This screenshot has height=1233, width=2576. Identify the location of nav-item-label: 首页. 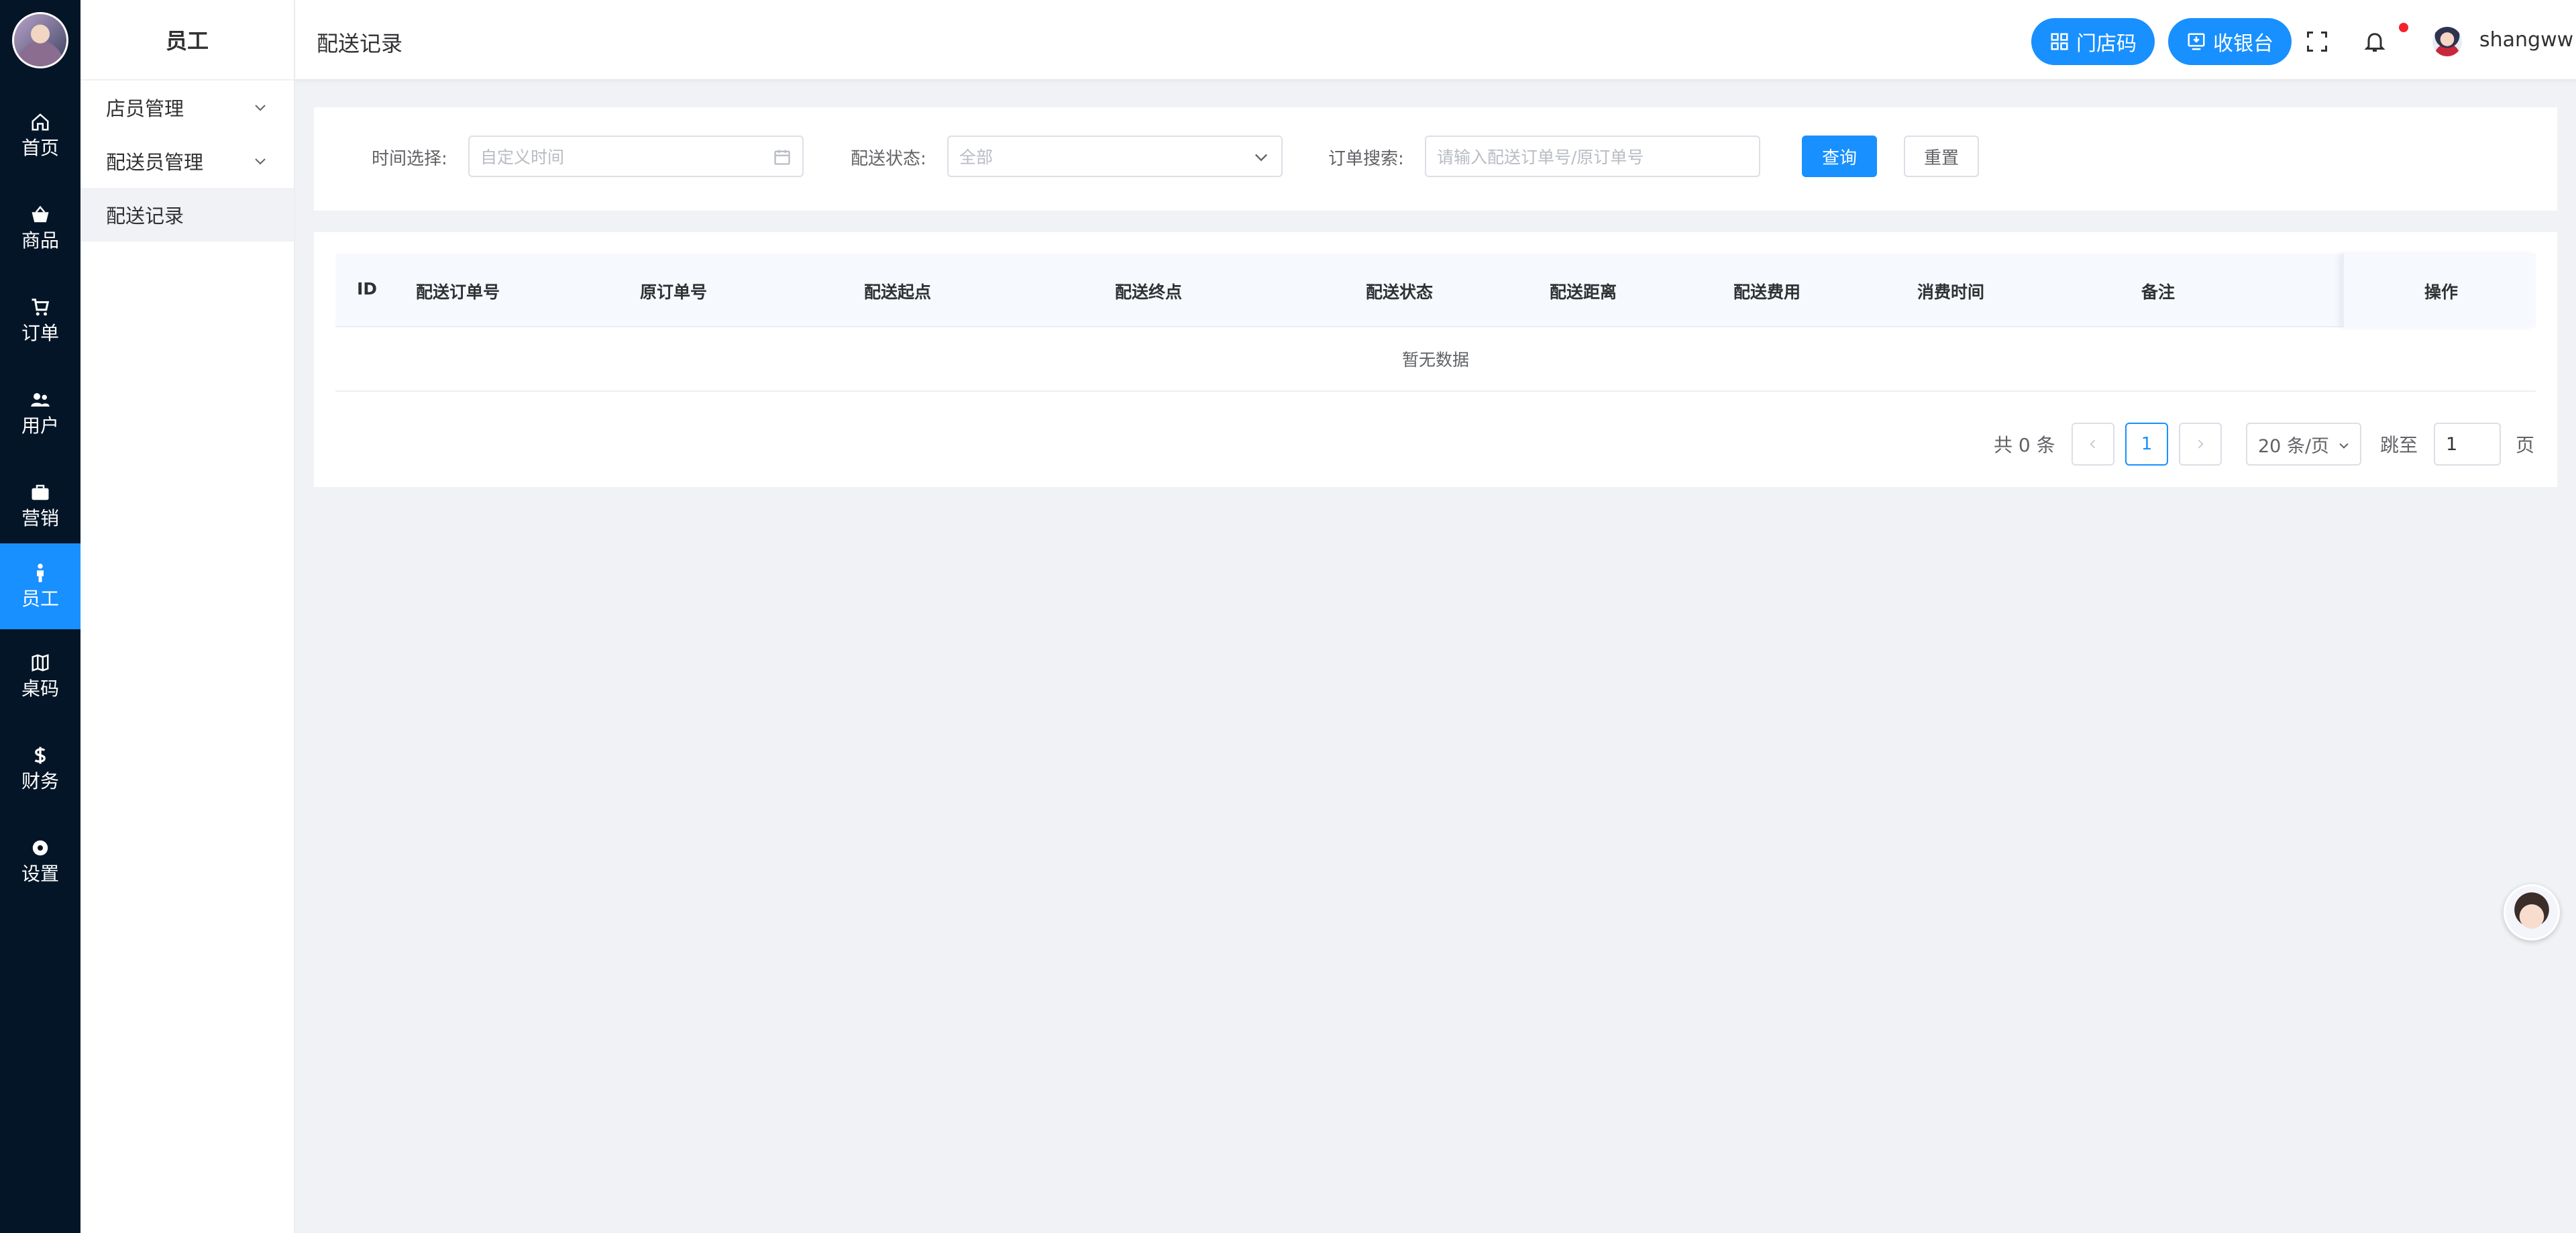
(40, 148).